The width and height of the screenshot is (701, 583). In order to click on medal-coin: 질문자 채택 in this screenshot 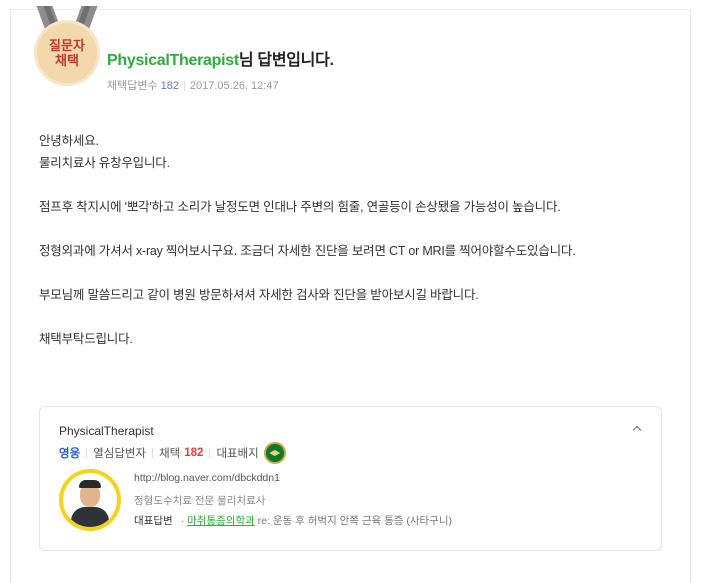, I will do `click(67, 53)`.